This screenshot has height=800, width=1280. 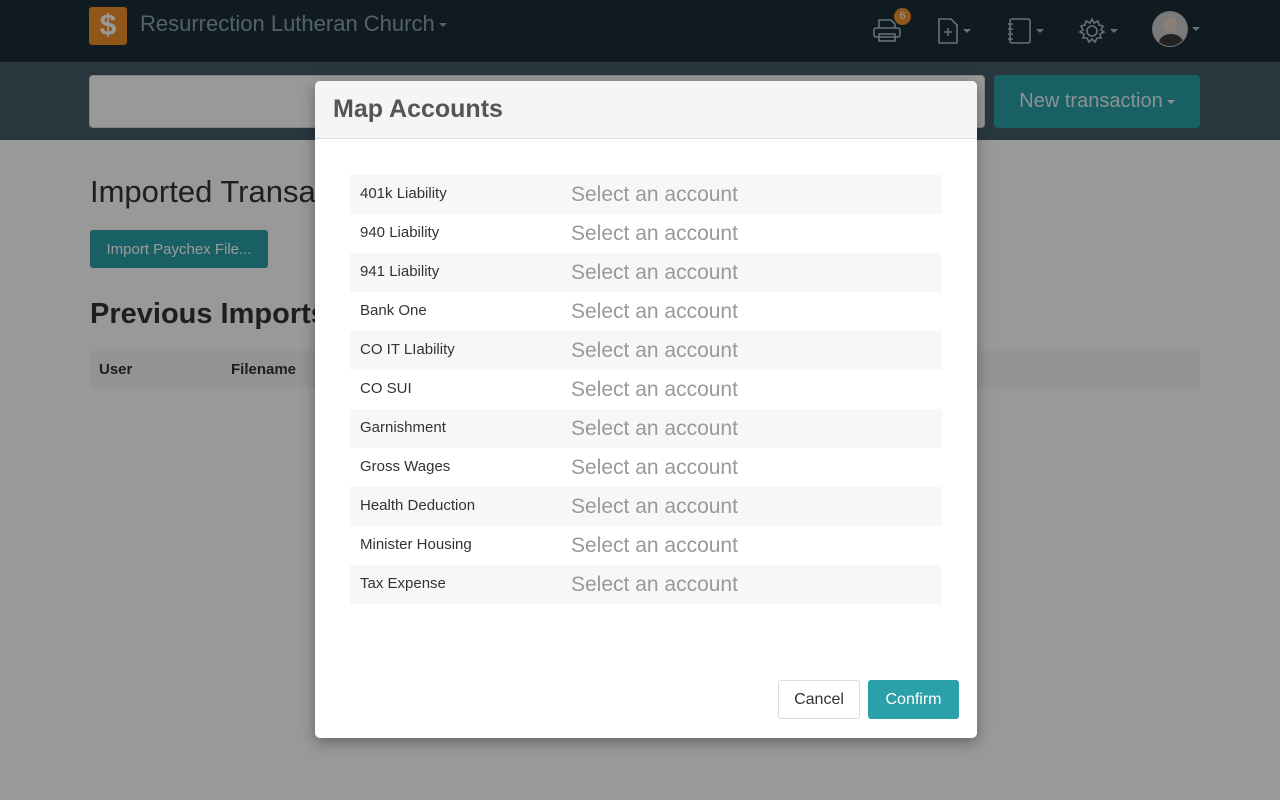 I want to click on mapping-row: Bank One Select an account, so click(x=646, y=311).